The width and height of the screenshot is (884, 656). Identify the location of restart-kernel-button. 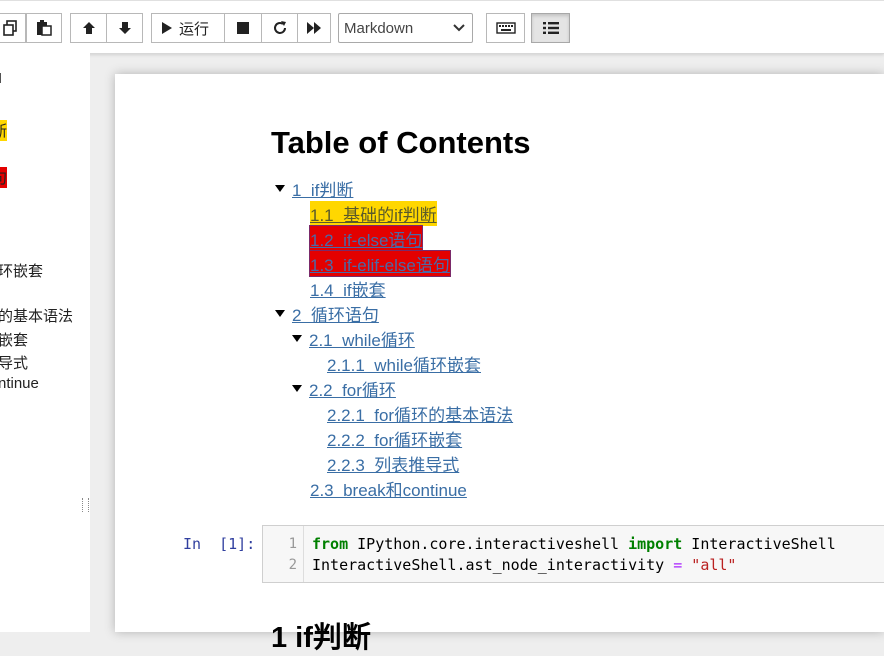
(279, 28).